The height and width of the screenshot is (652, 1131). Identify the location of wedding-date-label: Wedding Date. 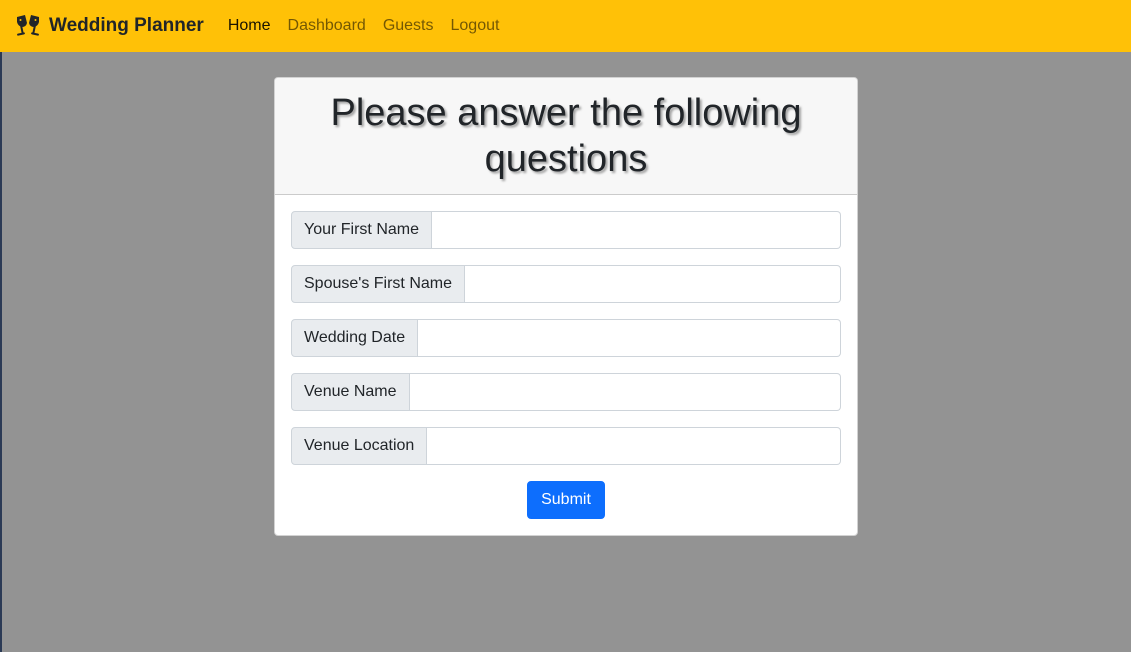
(355, 338).